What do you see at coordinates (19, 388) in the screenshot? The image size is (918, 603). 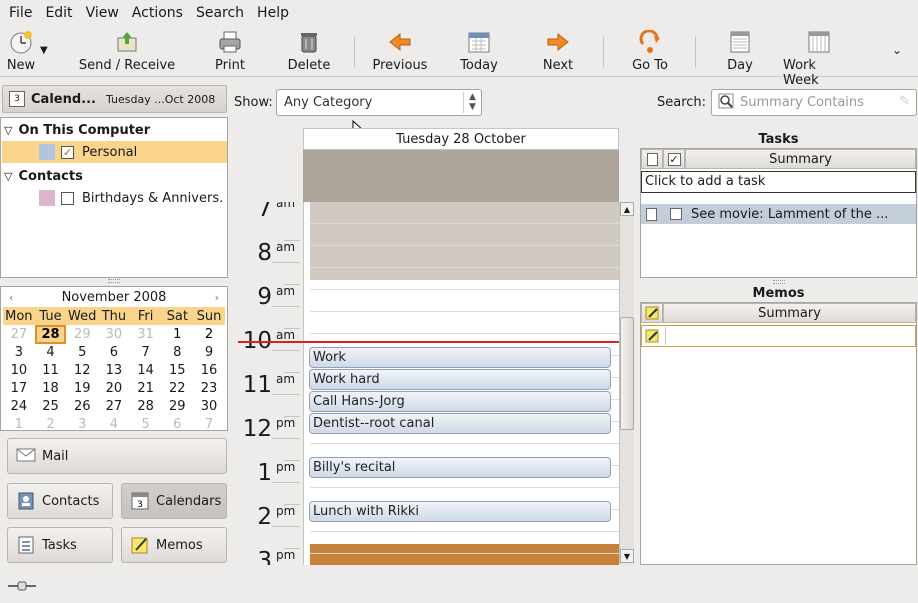 I see `day-cell: 17` at bounding box center [19, 388].